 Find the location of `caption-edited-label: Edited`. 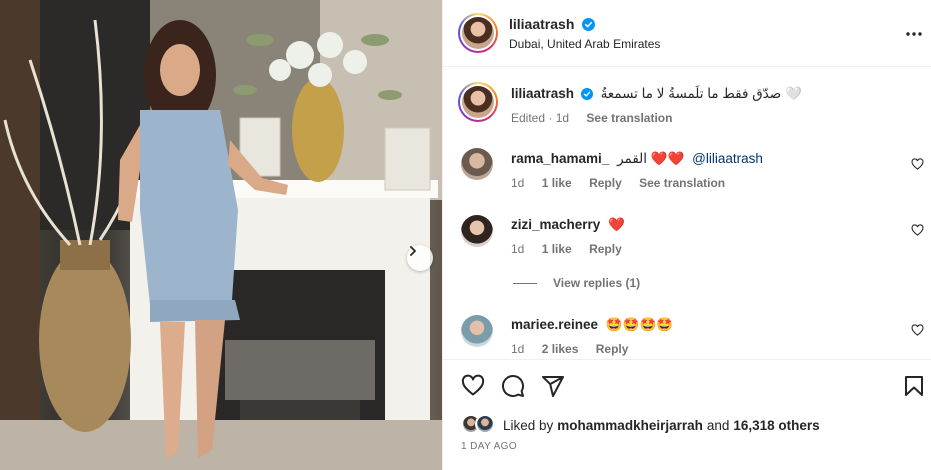

caption-edited-label: Edited is located at coordinates (528, 118).